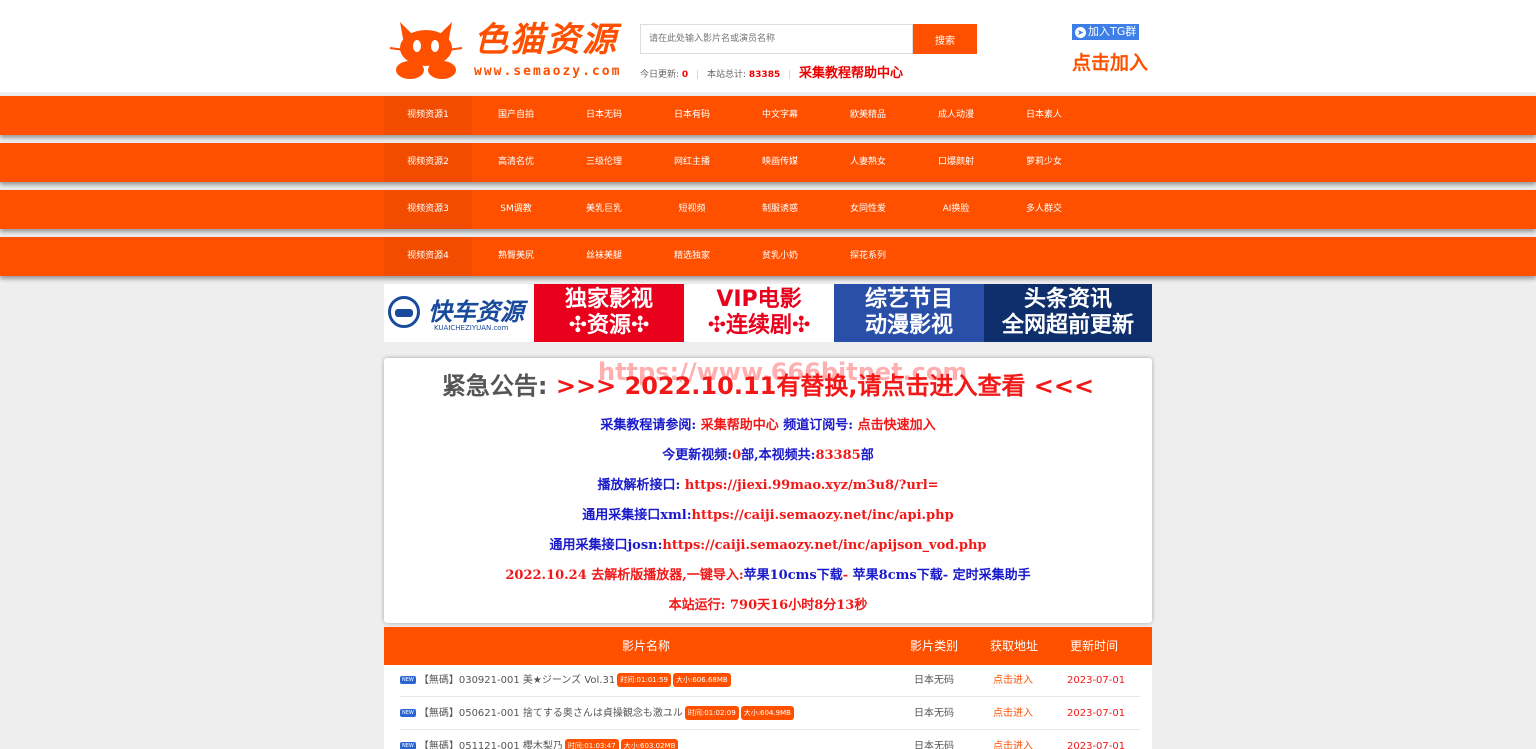 This screenshot has height=749, width=1536. Describe the element at coordinates (1014, 646) in the screenshot. I see `header-link: 获取地址` at that location.